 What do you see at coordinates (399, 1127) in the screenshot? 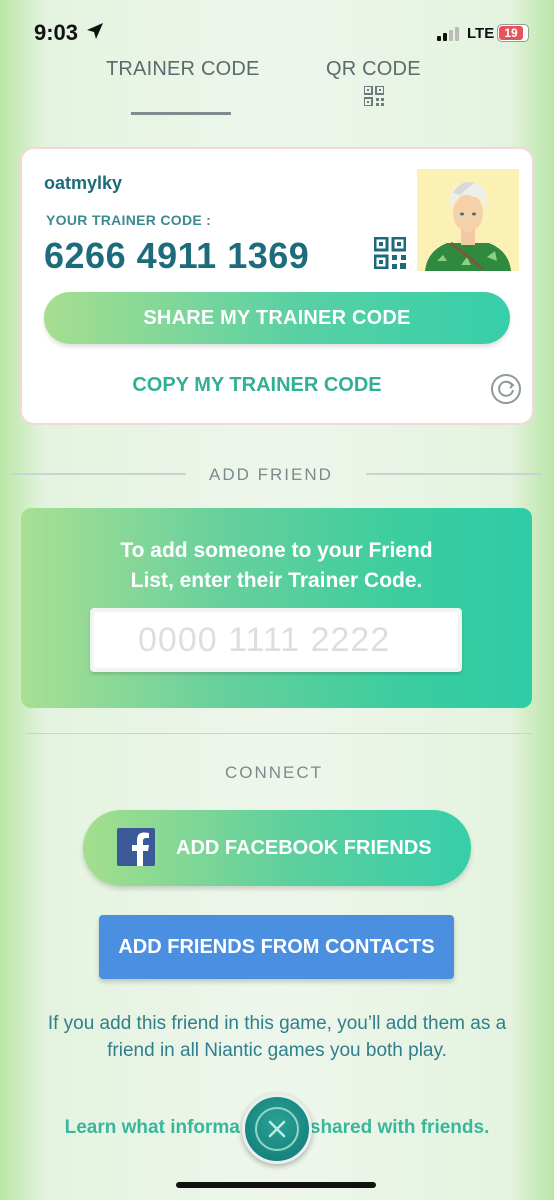
I see `learn-link-right: shared with friends.` at bounding box center [399, 1127].